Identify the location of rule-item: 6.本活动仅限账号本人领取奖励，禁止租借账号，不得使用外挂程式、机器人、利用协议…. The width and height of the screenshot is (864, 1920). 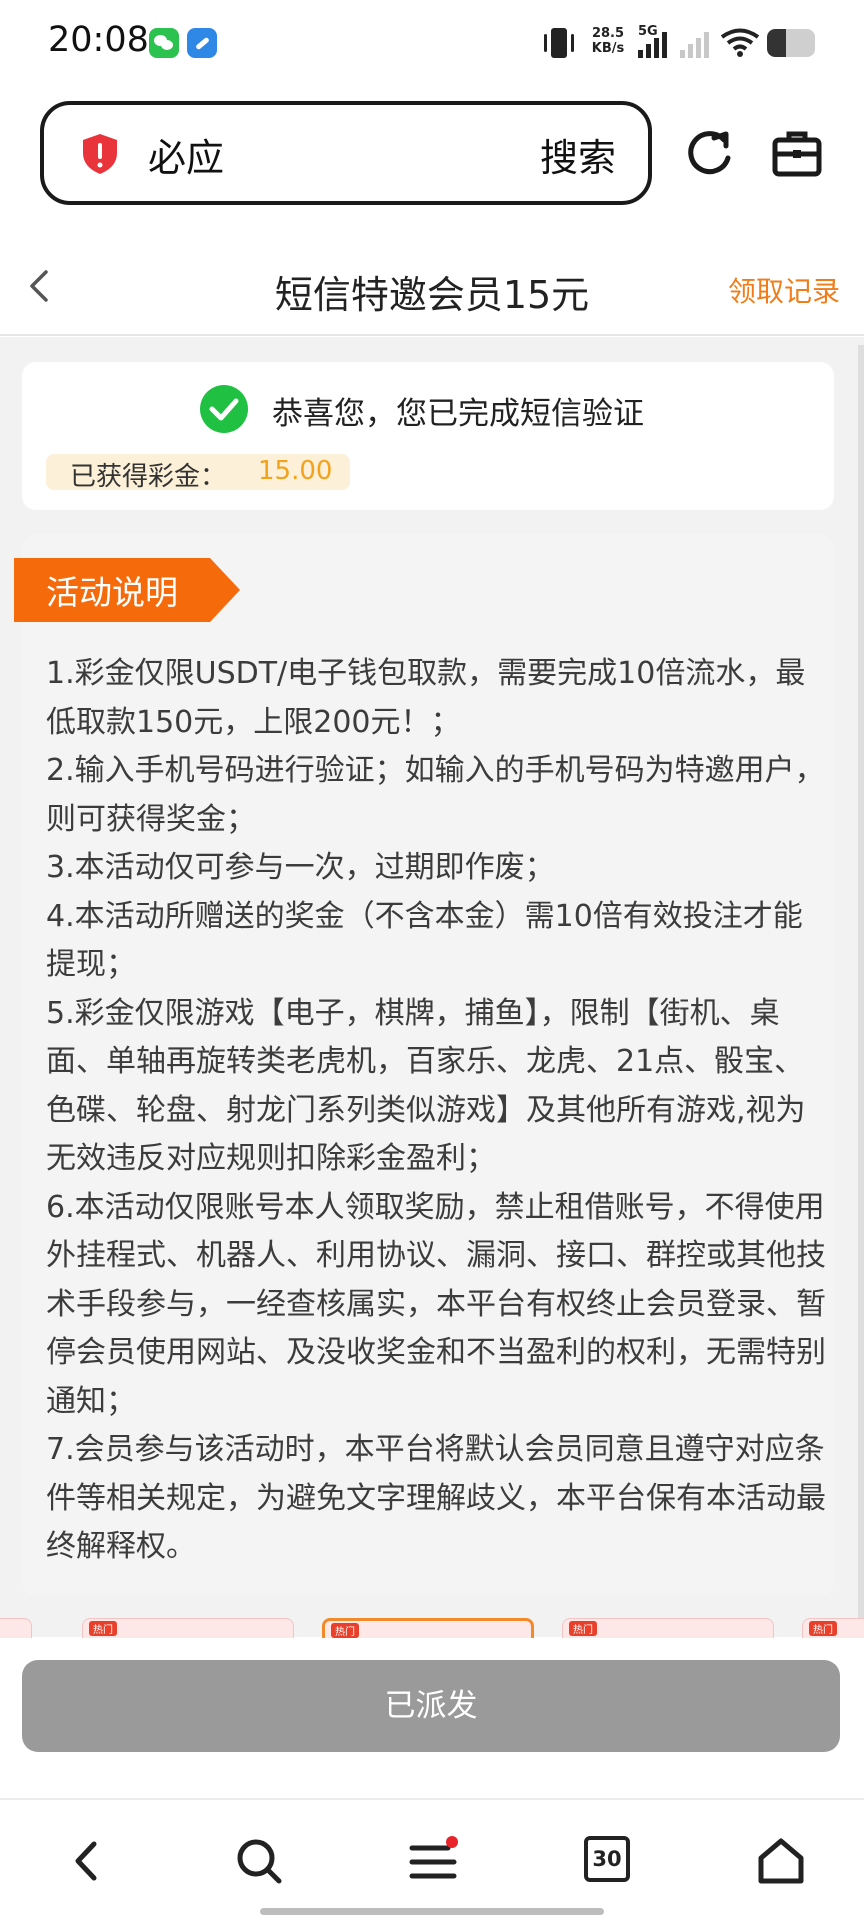
(436, 1304).